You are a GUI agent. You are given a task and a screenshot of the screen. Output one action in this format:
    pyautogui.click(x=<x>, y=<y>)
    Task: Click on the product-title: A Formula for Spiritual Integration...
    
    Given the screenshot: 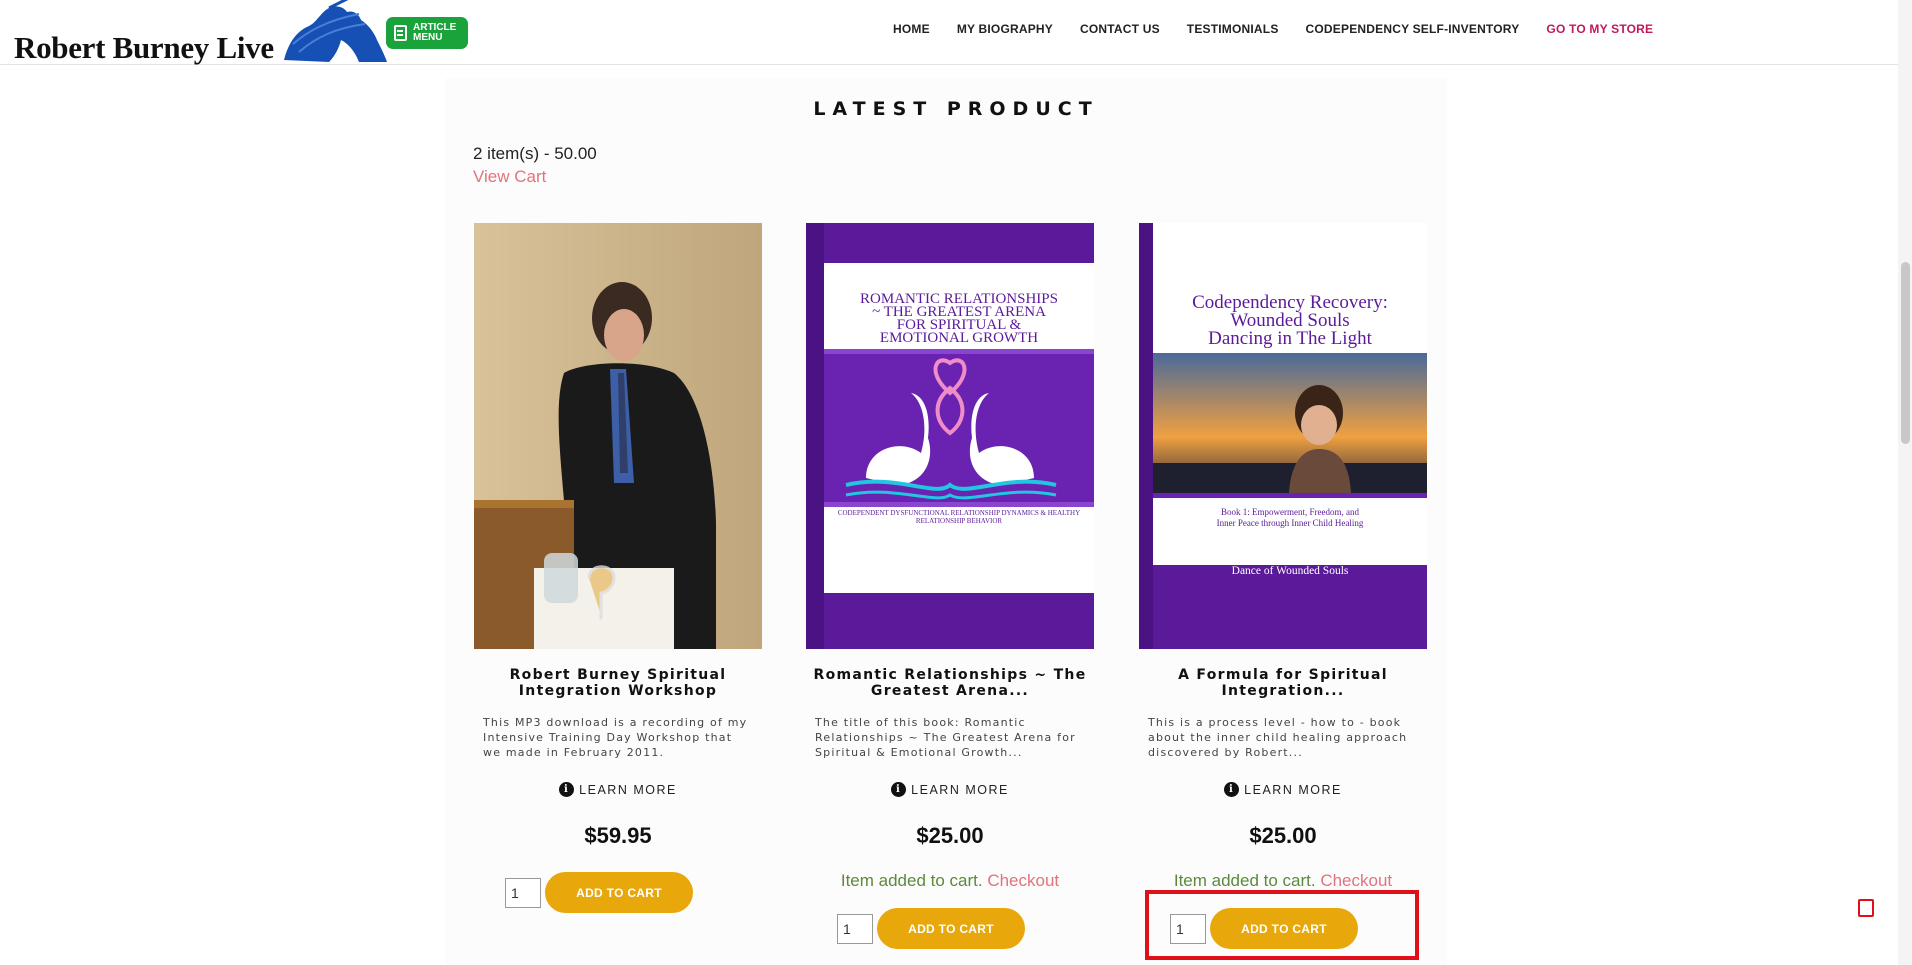 What is the action you would take?
    pyautogui.click(x=1283, y=684)
    